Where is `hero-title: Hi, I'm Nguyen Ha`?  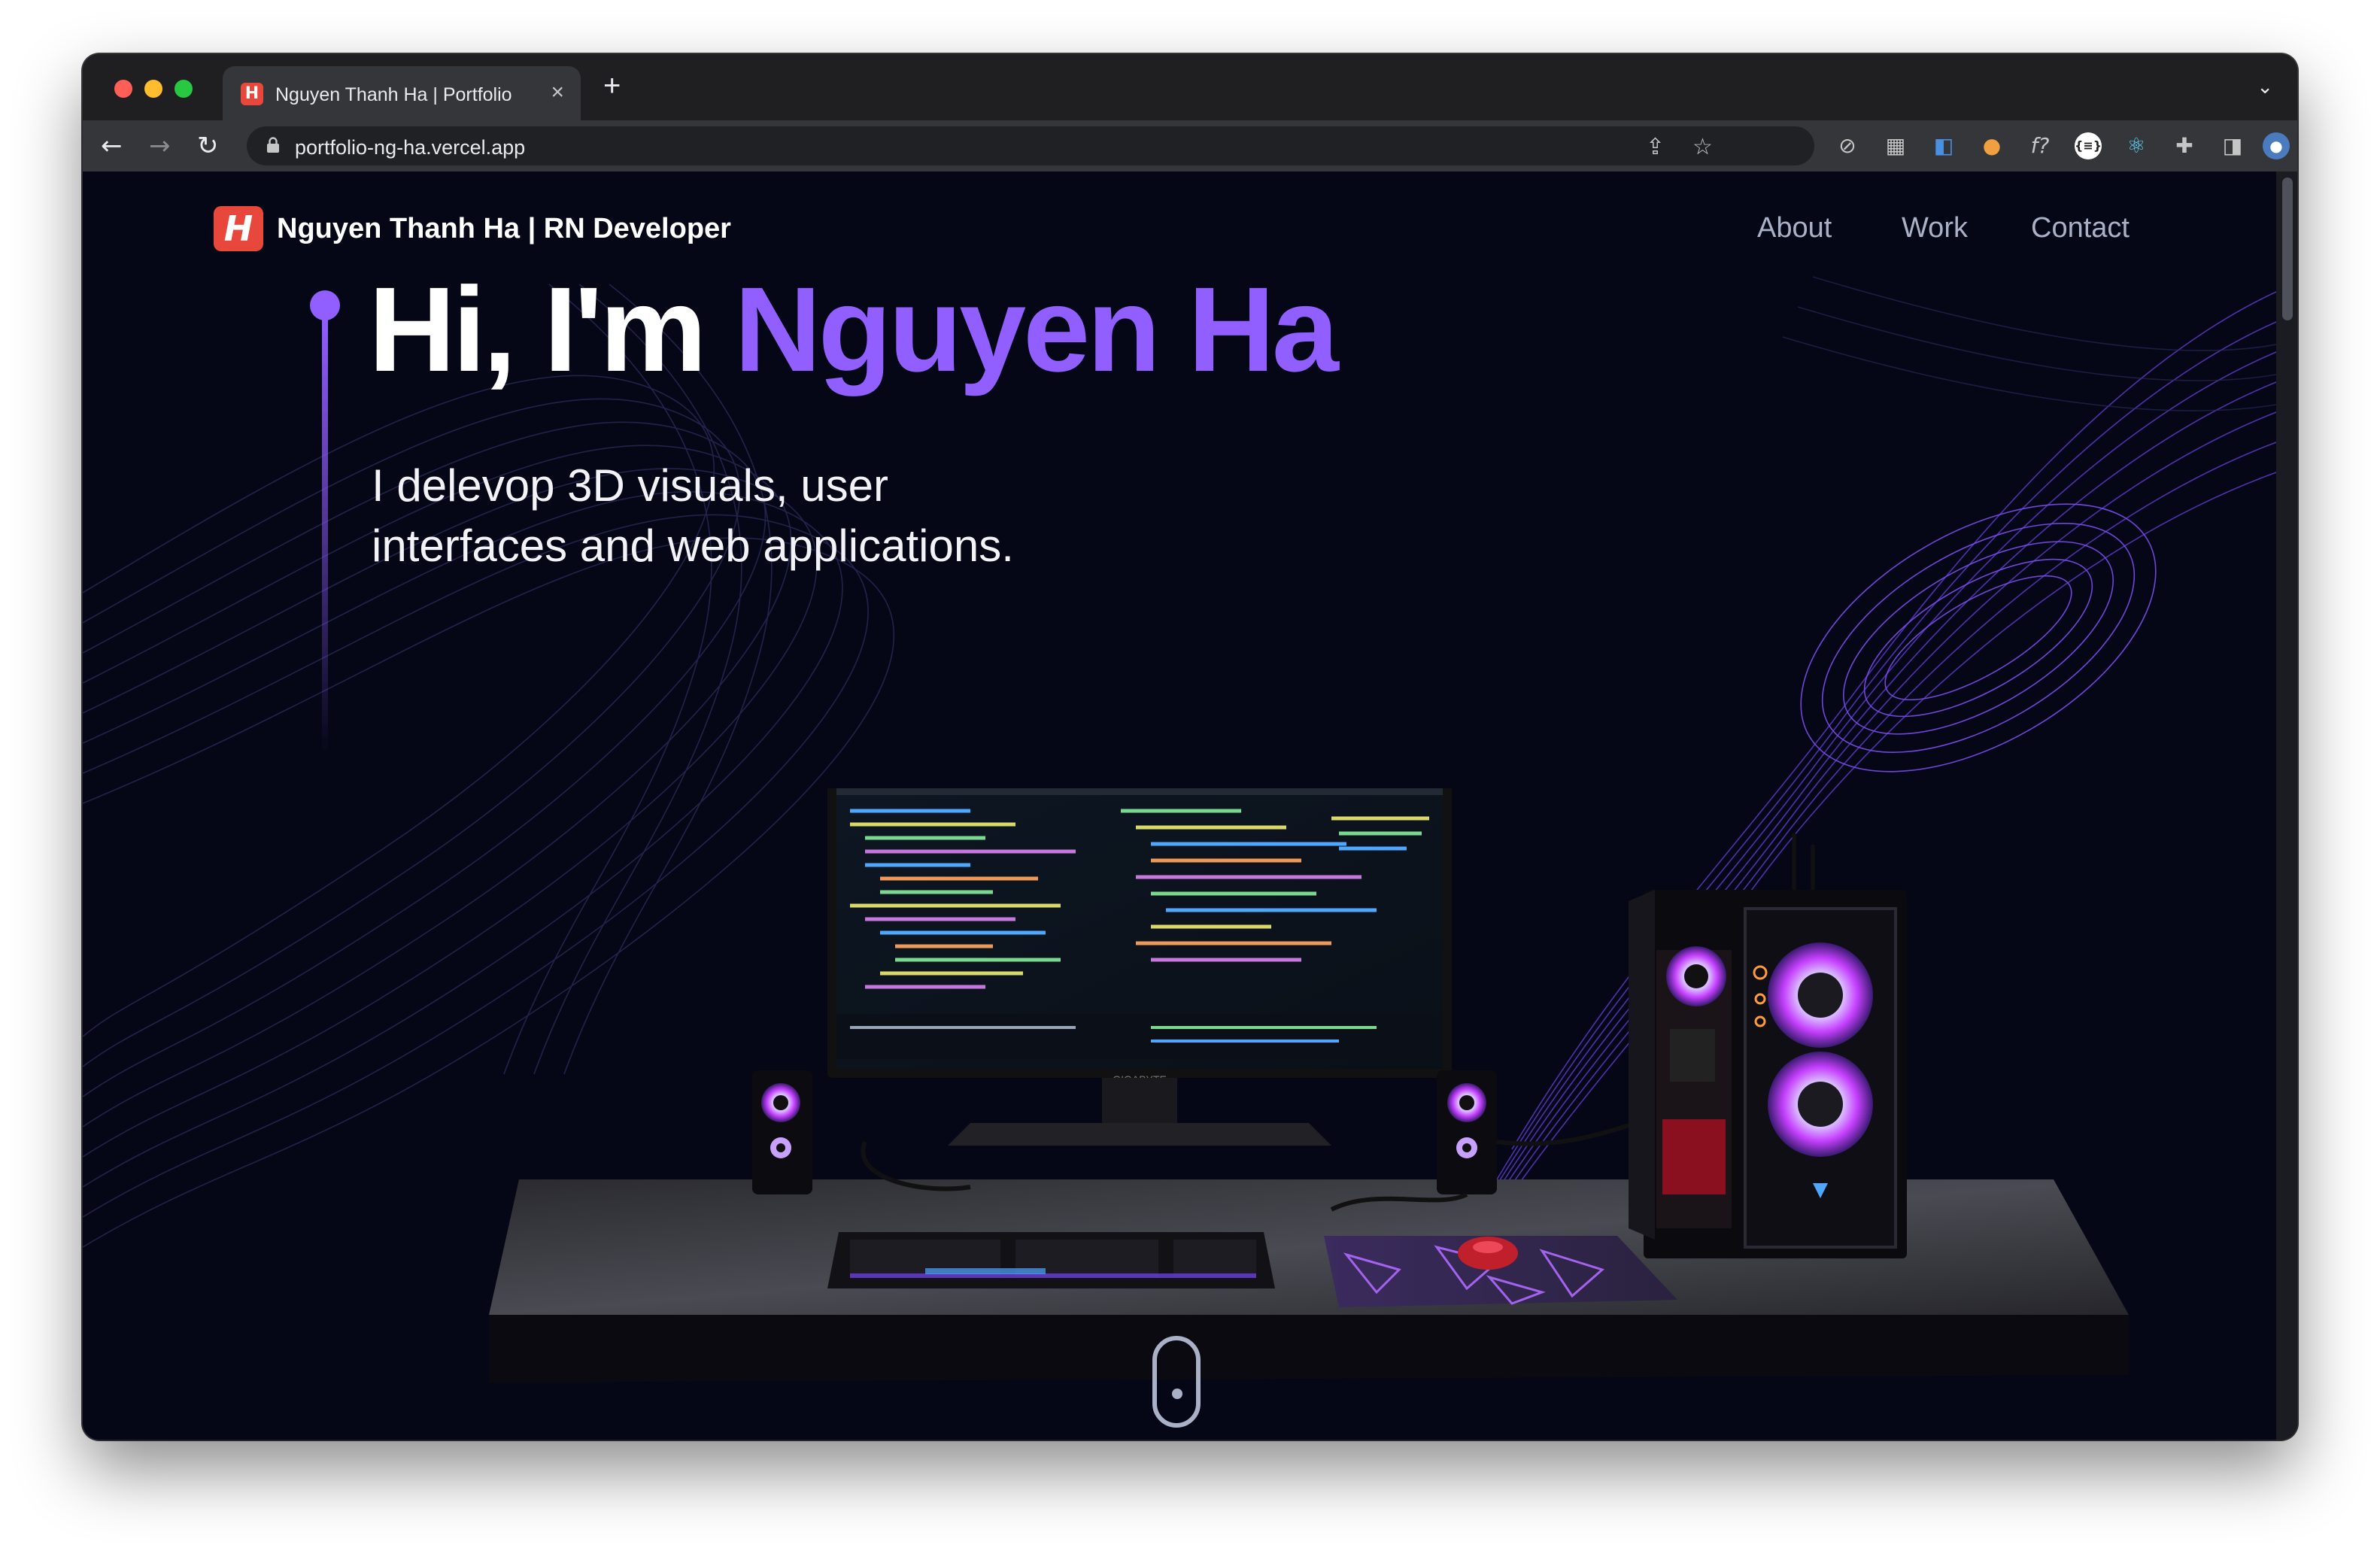 hero-title: Hi, I'm Nguyen Ha is located at coordinates (854, 330).